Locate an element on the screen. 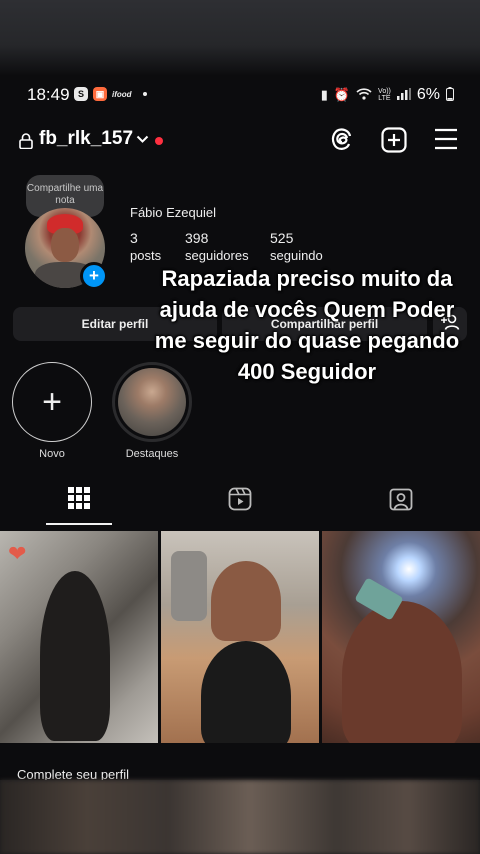 This screenshot has height=854, width=480. followers-label: seguidores is located at coordinates (217, 255).